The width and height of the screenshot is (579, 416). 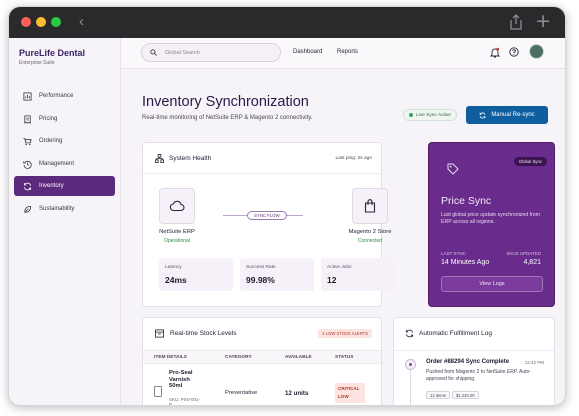 I want to click on minimize-window-button, so click(x=41, y=22).